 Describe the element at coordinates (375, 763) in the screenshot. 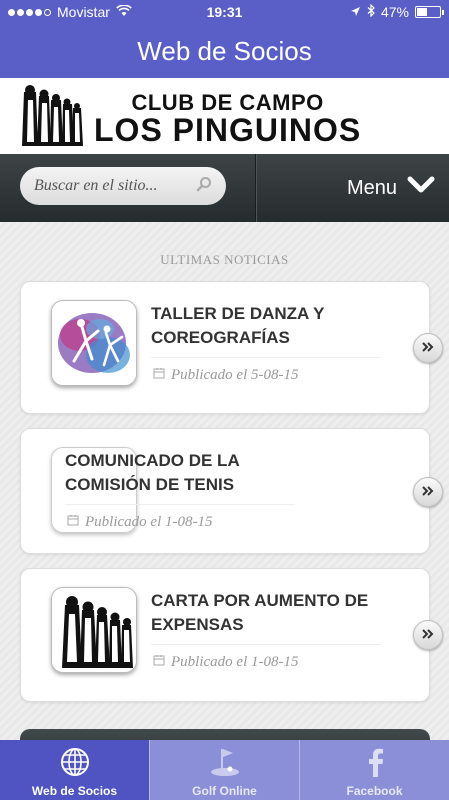

I see `facebook-icon` at that location.